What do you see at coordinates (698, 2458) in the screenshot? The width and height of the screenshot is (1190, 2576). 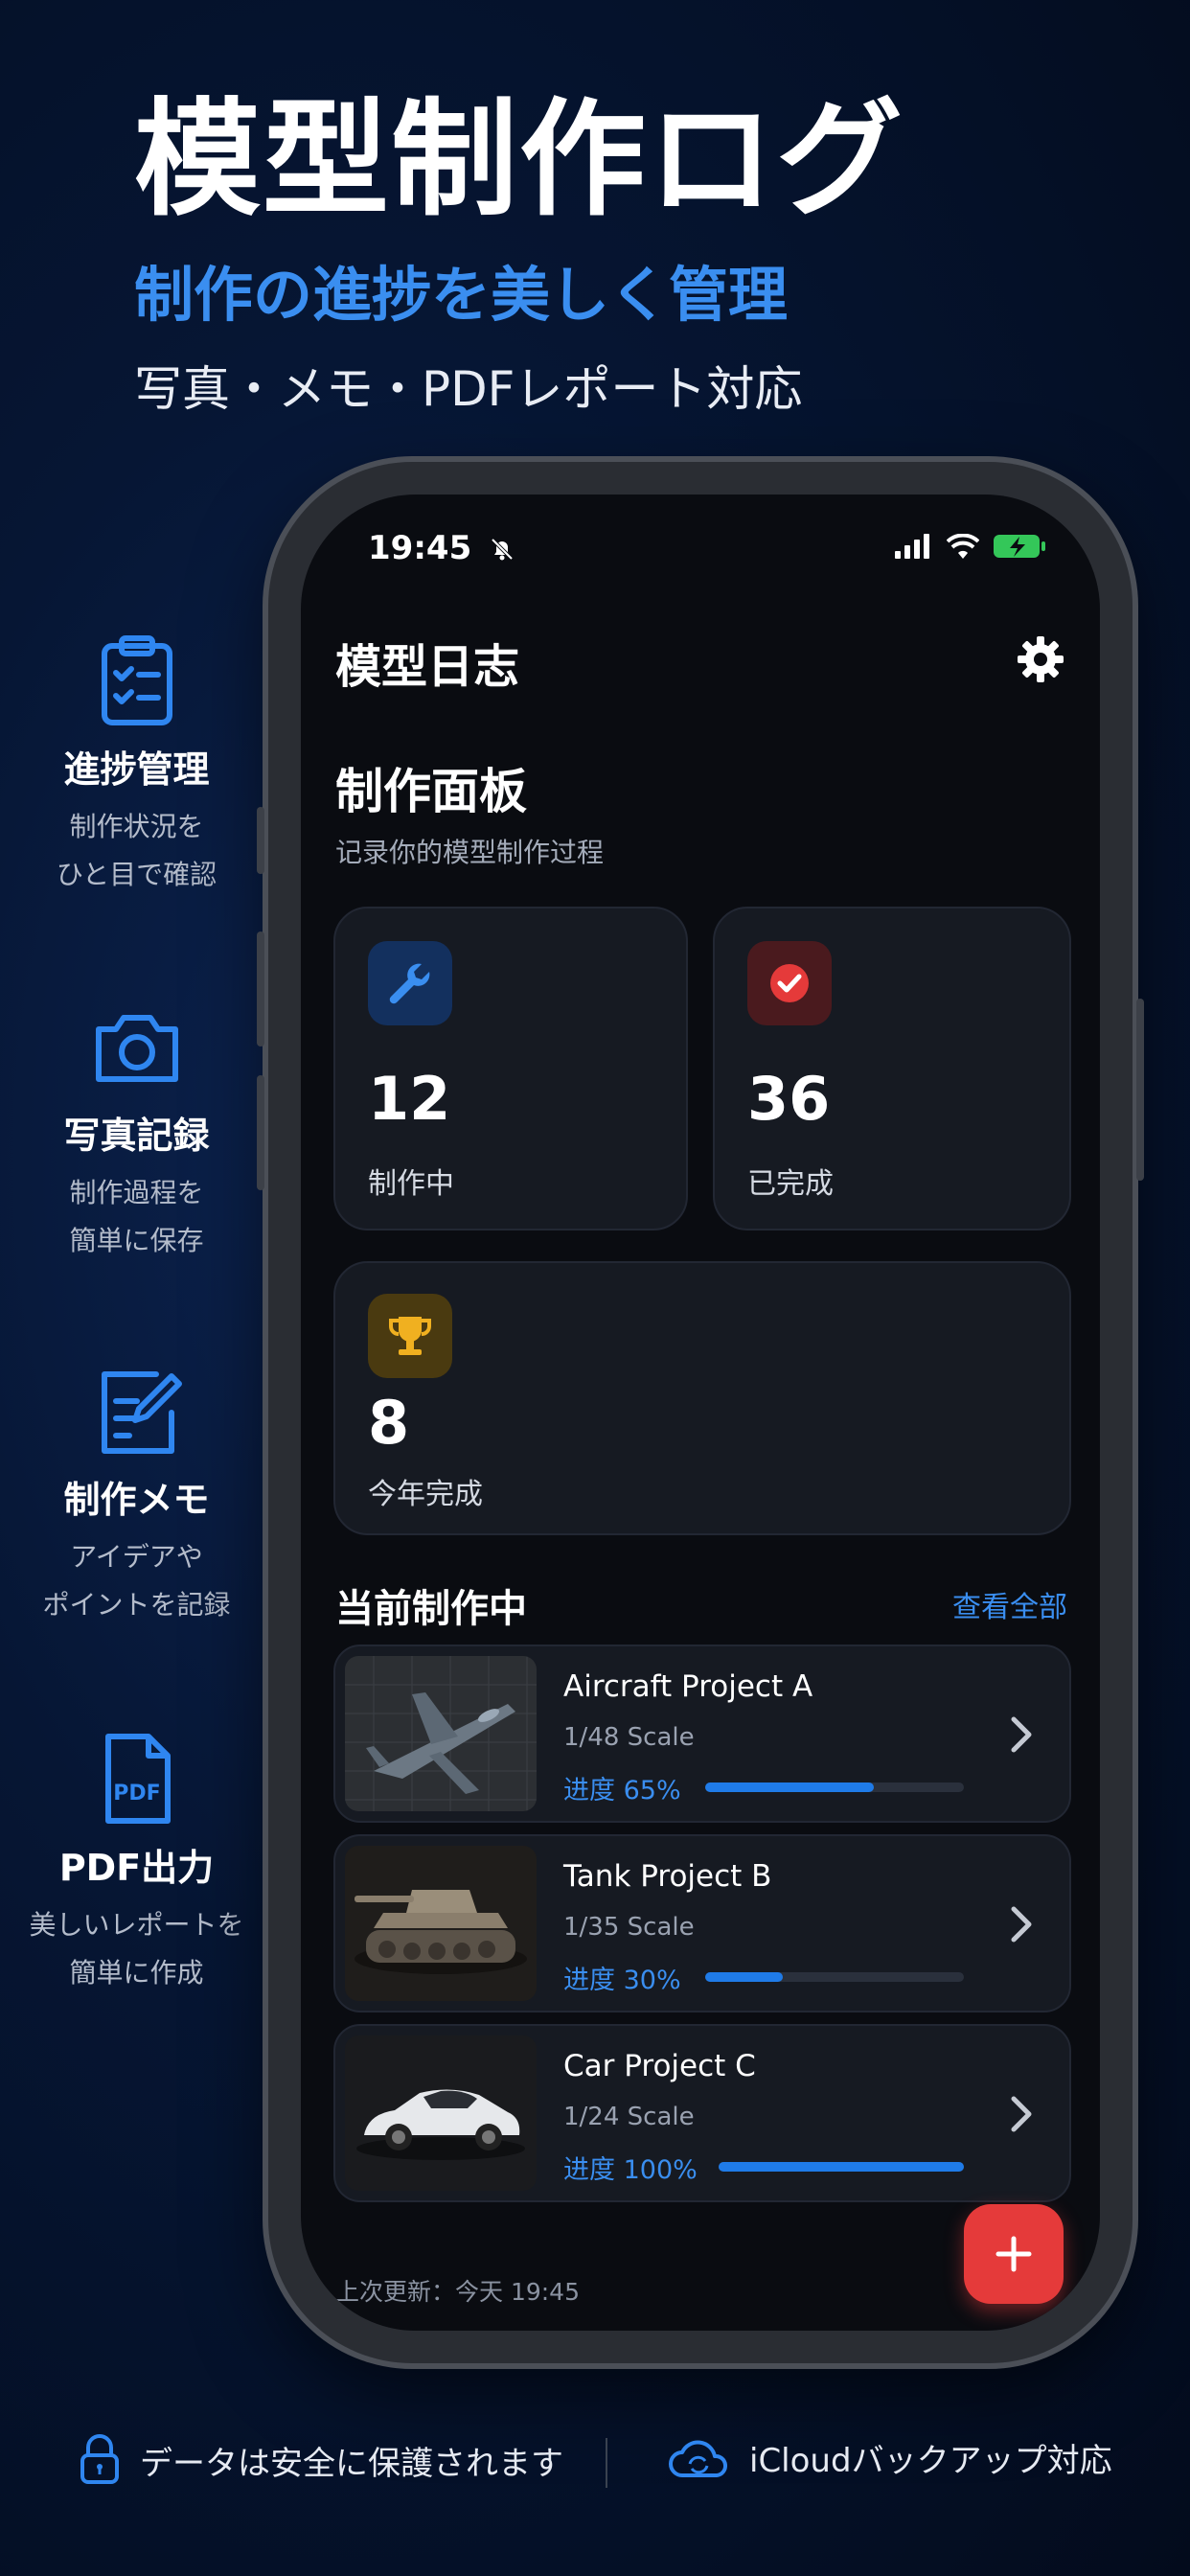 I see `cloud-sync-icon` at bounding box center [698, 2458].